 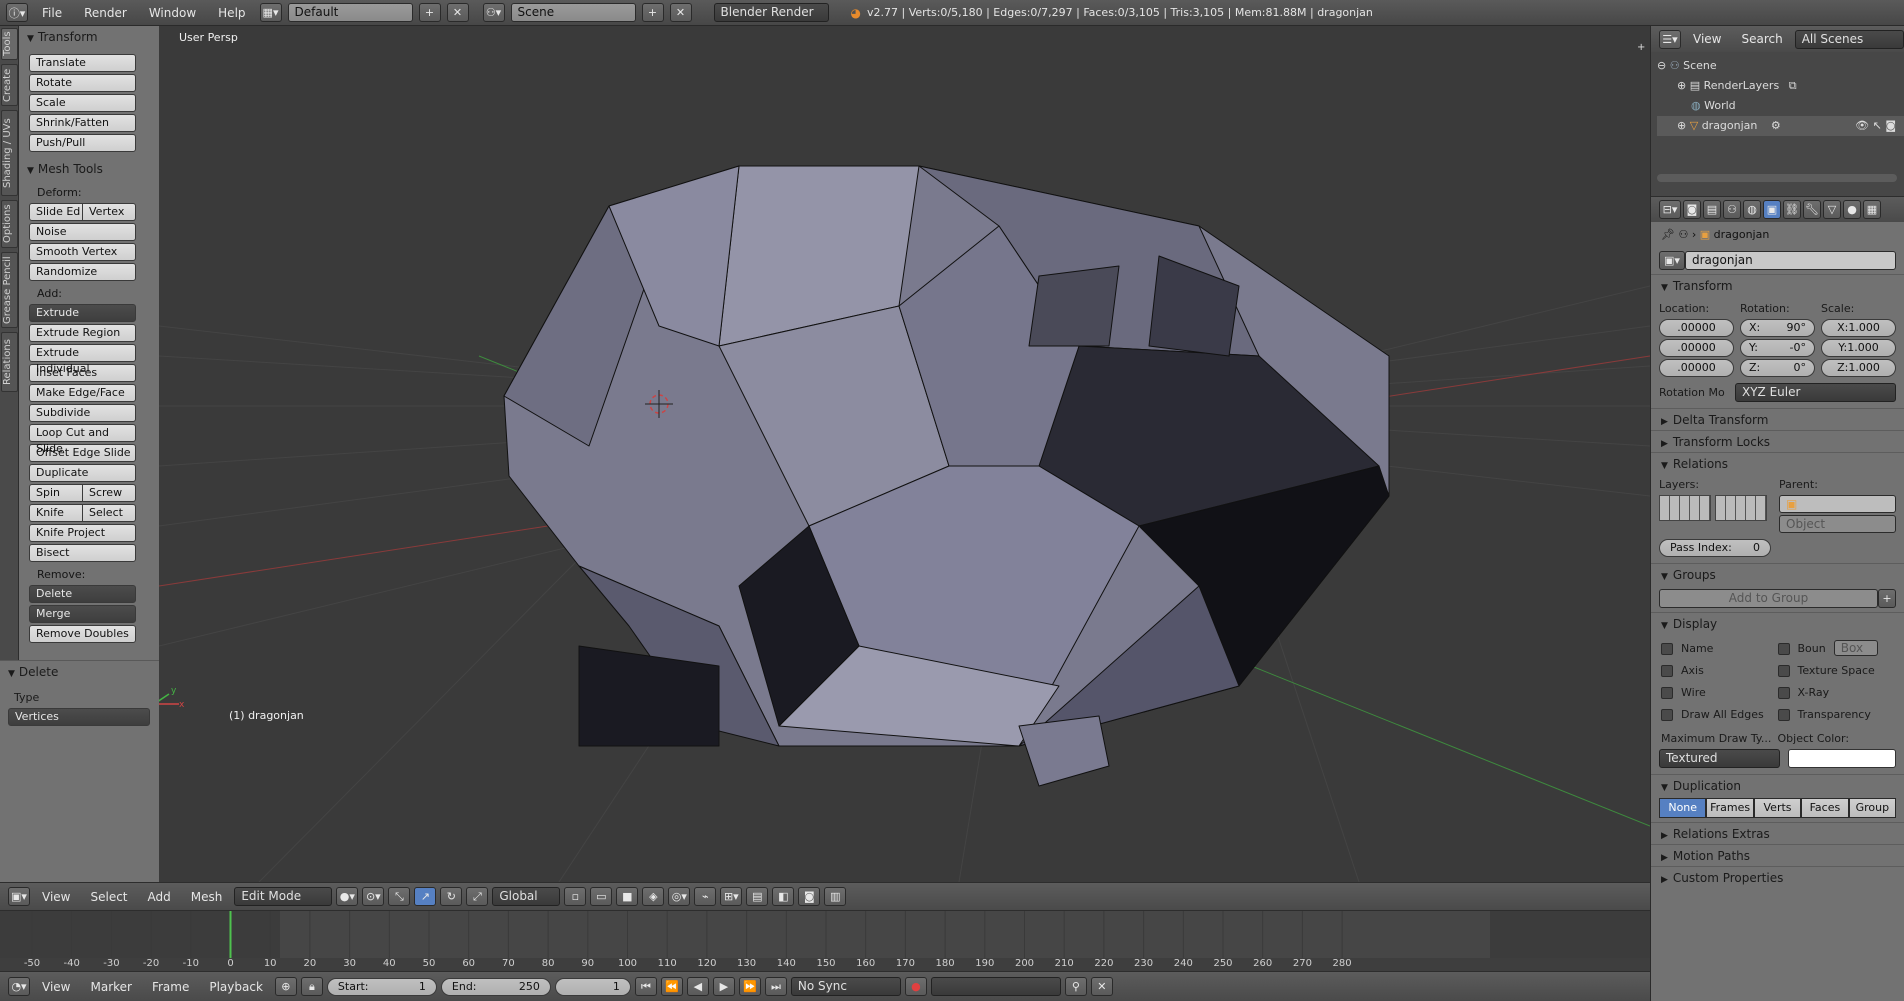 What do you see at coordinates (381, 986) in the screenshot?
I see `start-frame-field: Start: 1` at bounding box center [381, 986].